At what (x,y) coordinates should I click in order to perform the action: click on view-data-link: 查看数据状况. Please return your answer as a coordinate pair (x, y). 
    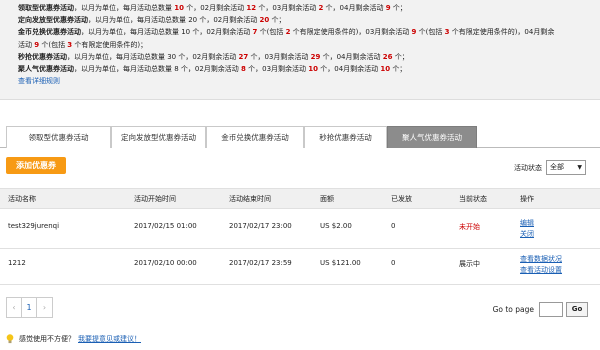
    Looking at the image, I should click on (541, 259).